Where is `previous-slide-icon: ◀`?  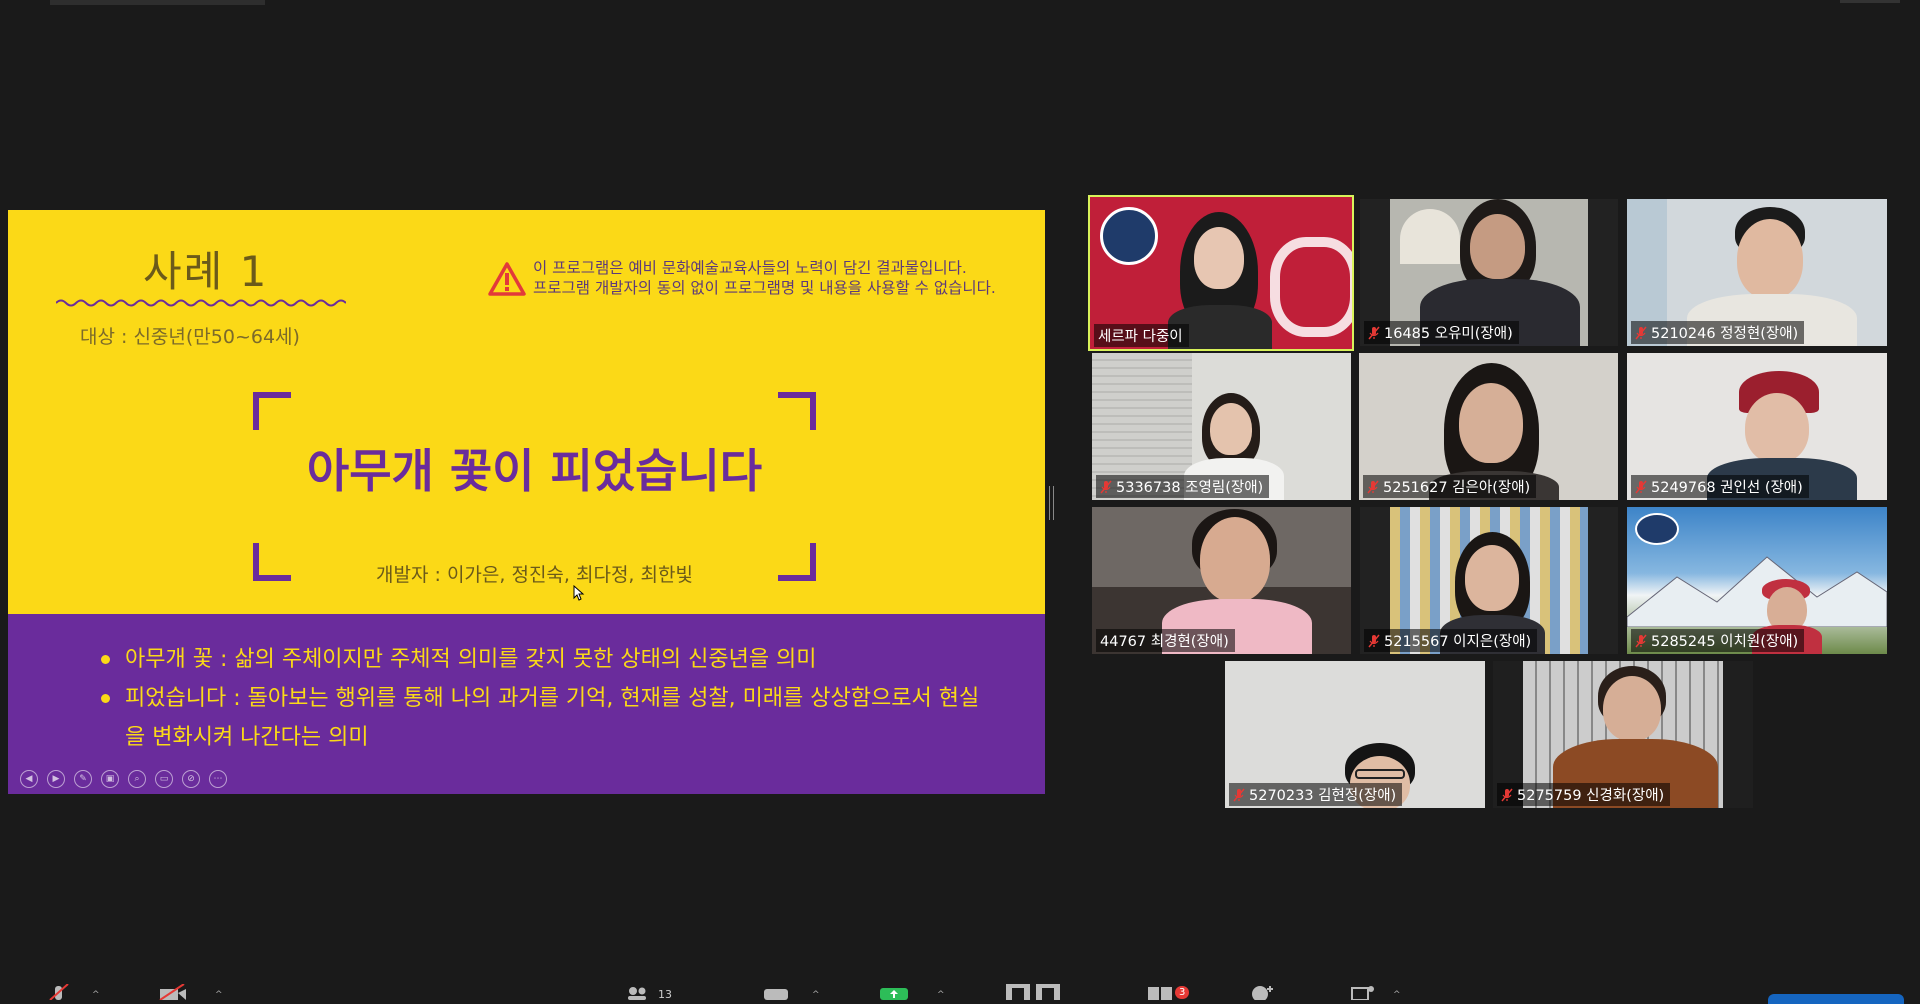 previous-slide-icon: ◀ is located at coordinates (29, 779).